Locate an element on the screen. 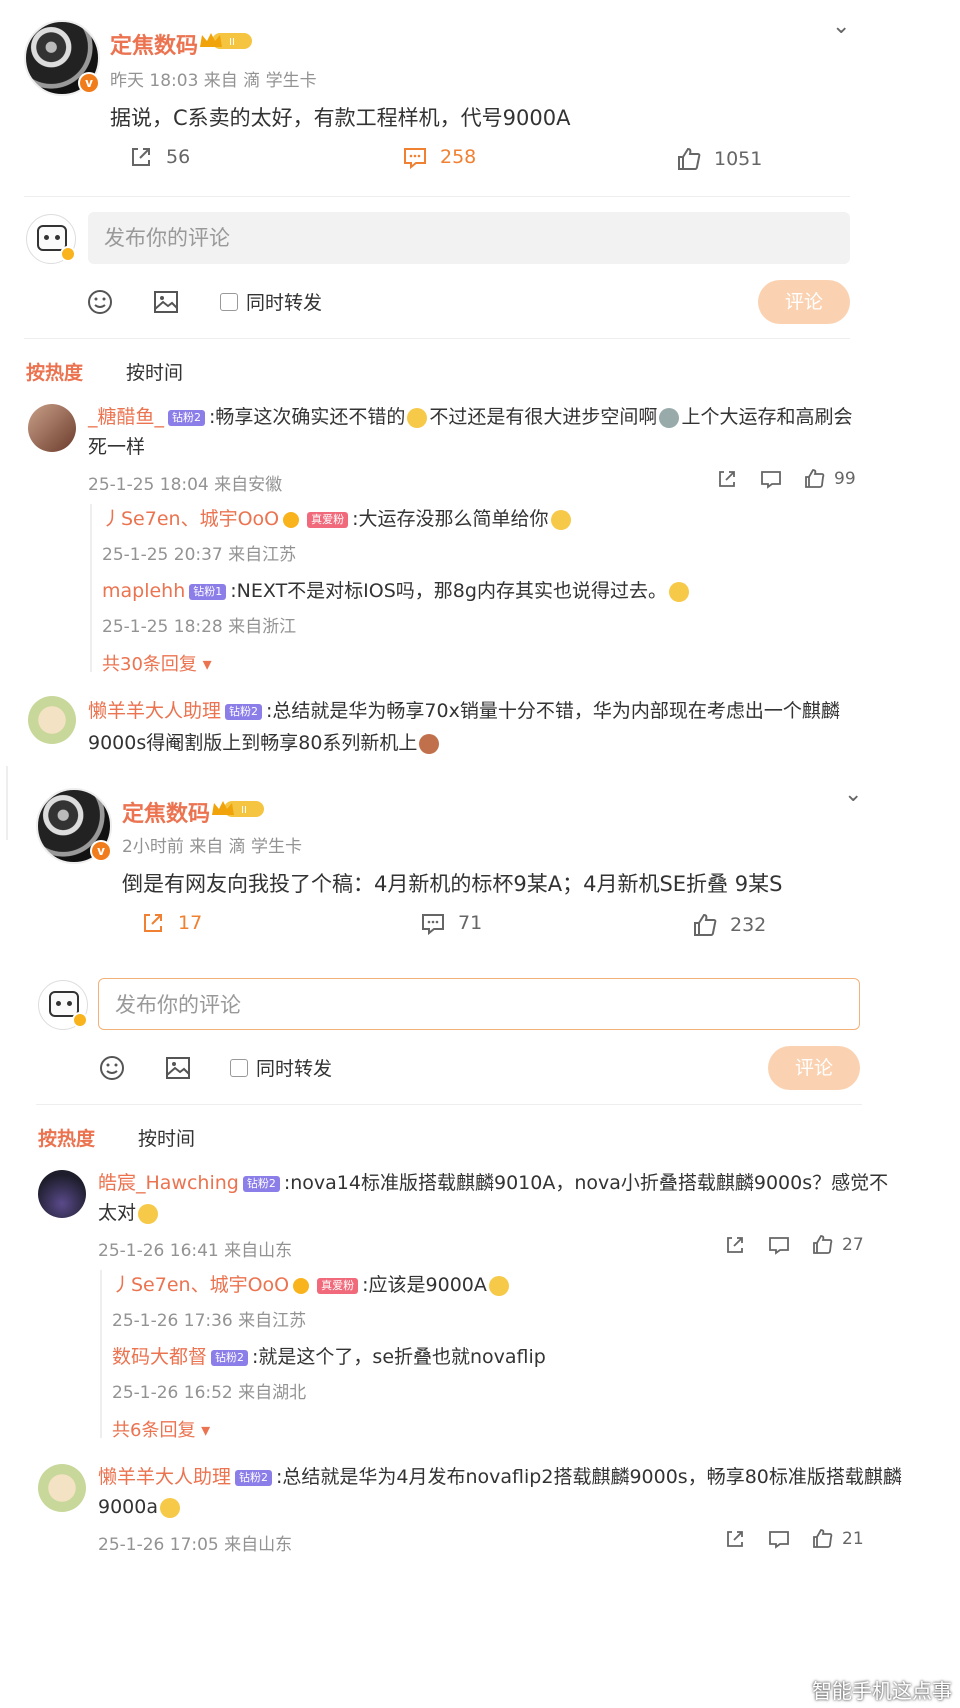  replier-name: 数码大都督 is located at coordinates (159, 1357).